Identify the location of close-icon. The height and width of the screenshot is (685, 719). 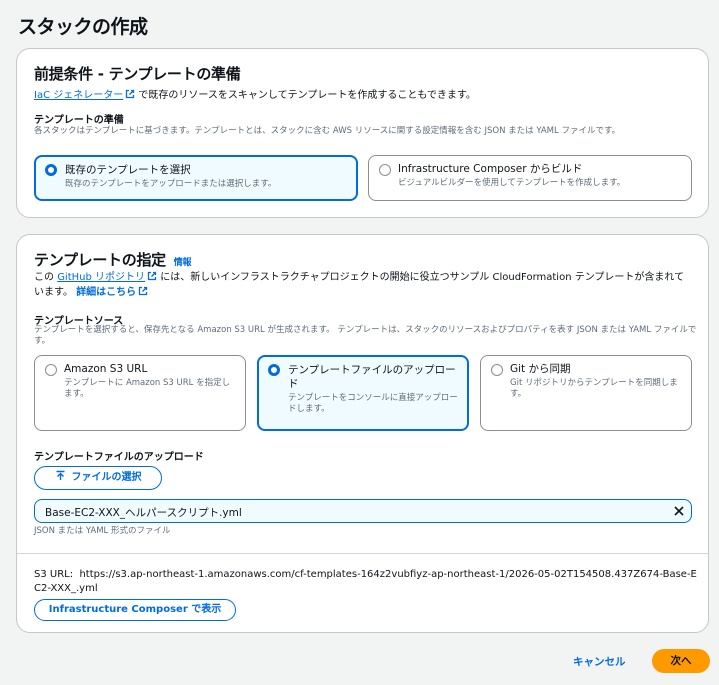
(679, 511).